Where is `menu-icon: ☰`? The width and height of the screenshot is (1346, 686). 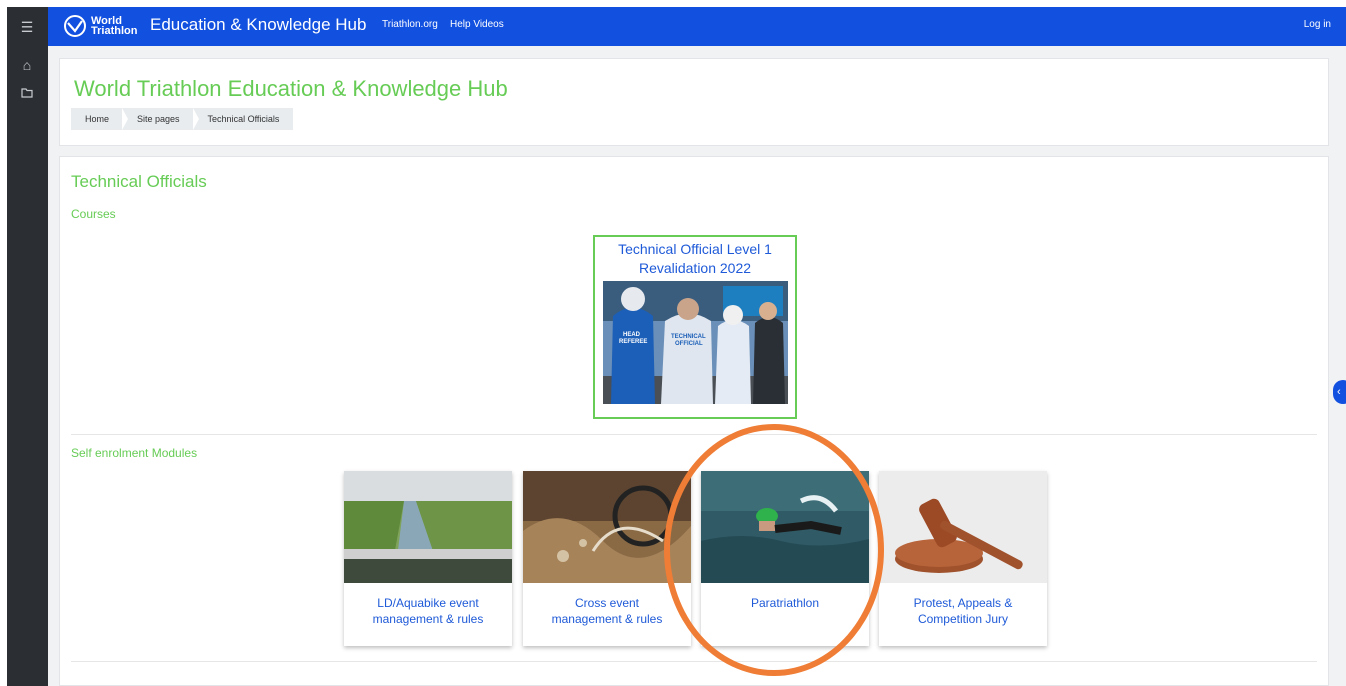 menu-icon: ☰ is located at coordinates (27, 27).